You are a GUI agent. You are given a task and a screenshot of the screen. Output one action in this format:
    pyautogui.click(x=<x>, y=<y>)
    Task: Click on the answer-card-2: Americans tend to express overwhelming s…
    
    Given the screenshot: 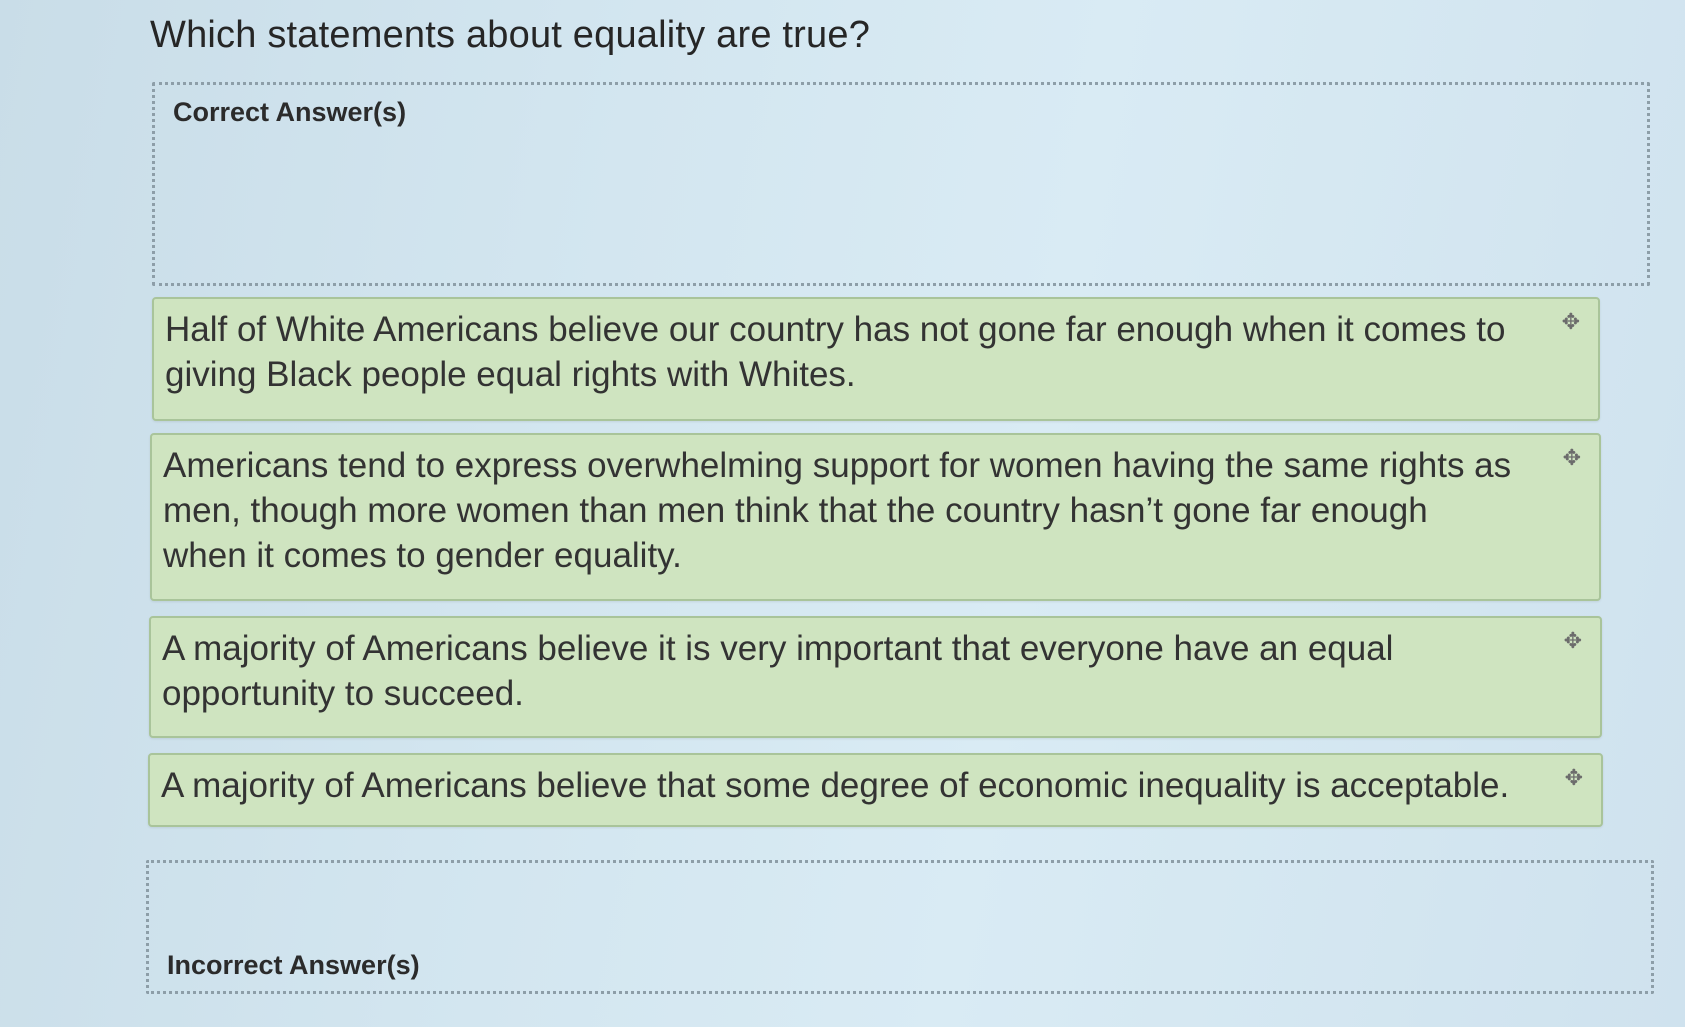 What is the action you would take?
    pyautogui.click(x=875, y=517)
    